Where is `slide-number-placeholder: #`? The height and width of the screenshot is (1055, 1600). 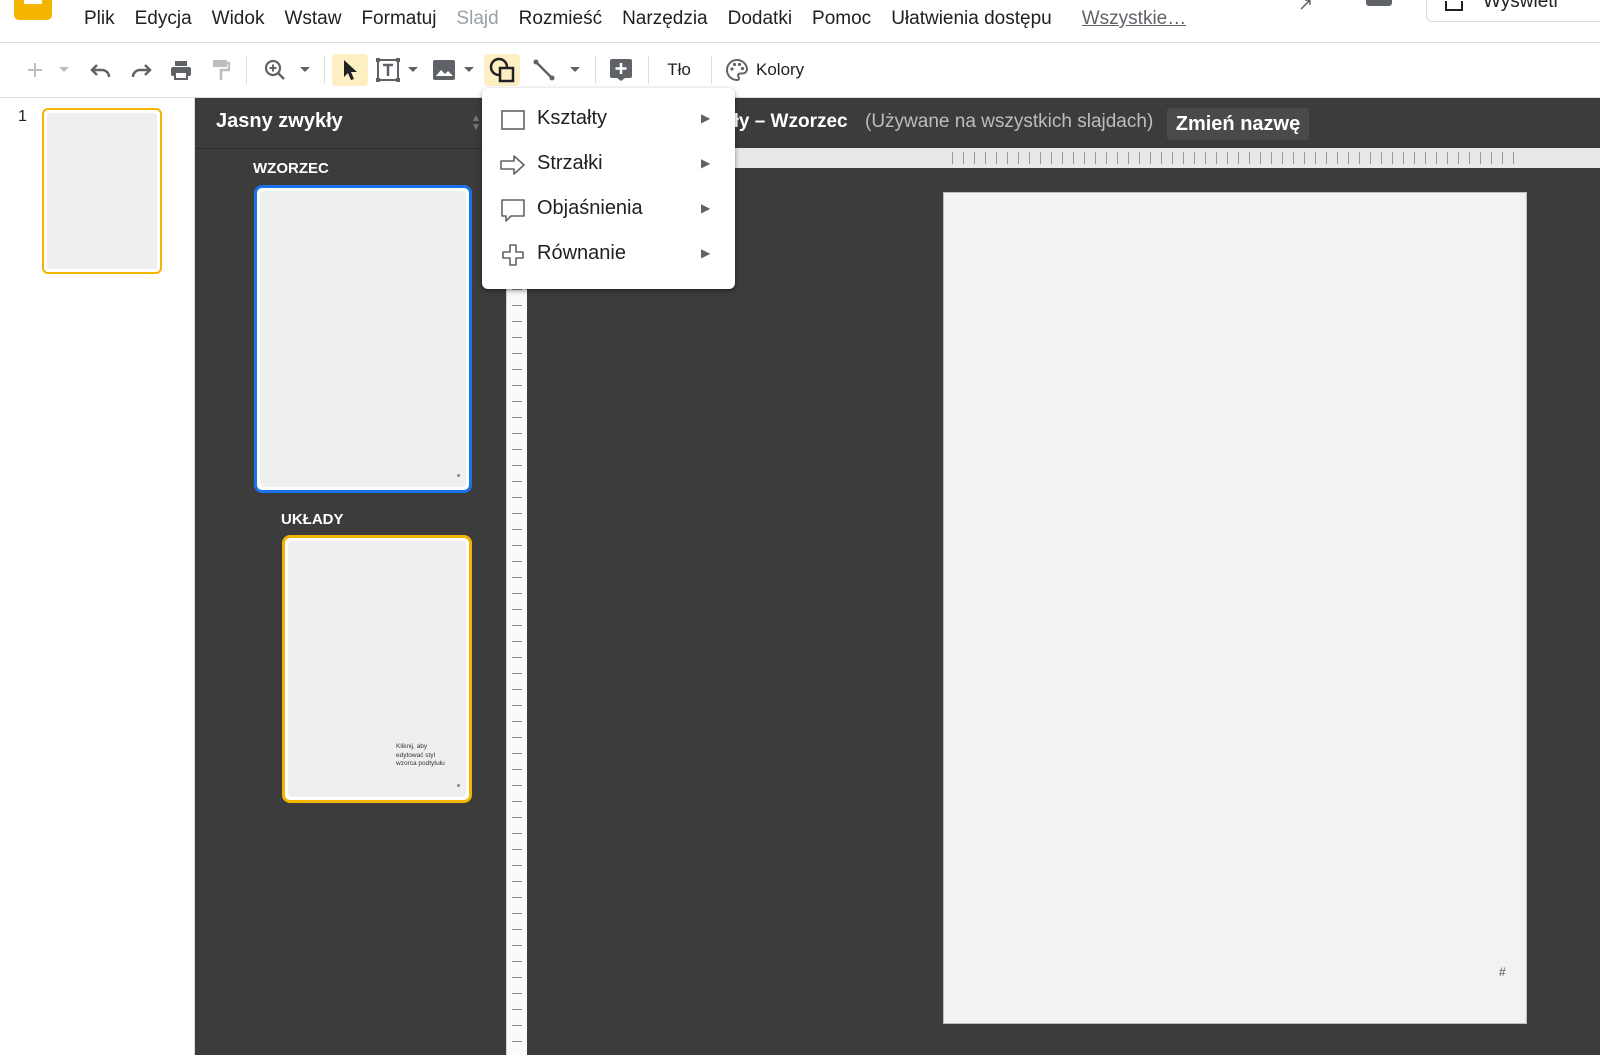
slide-number-placeholder: # is located at coordinates (1502, 972).